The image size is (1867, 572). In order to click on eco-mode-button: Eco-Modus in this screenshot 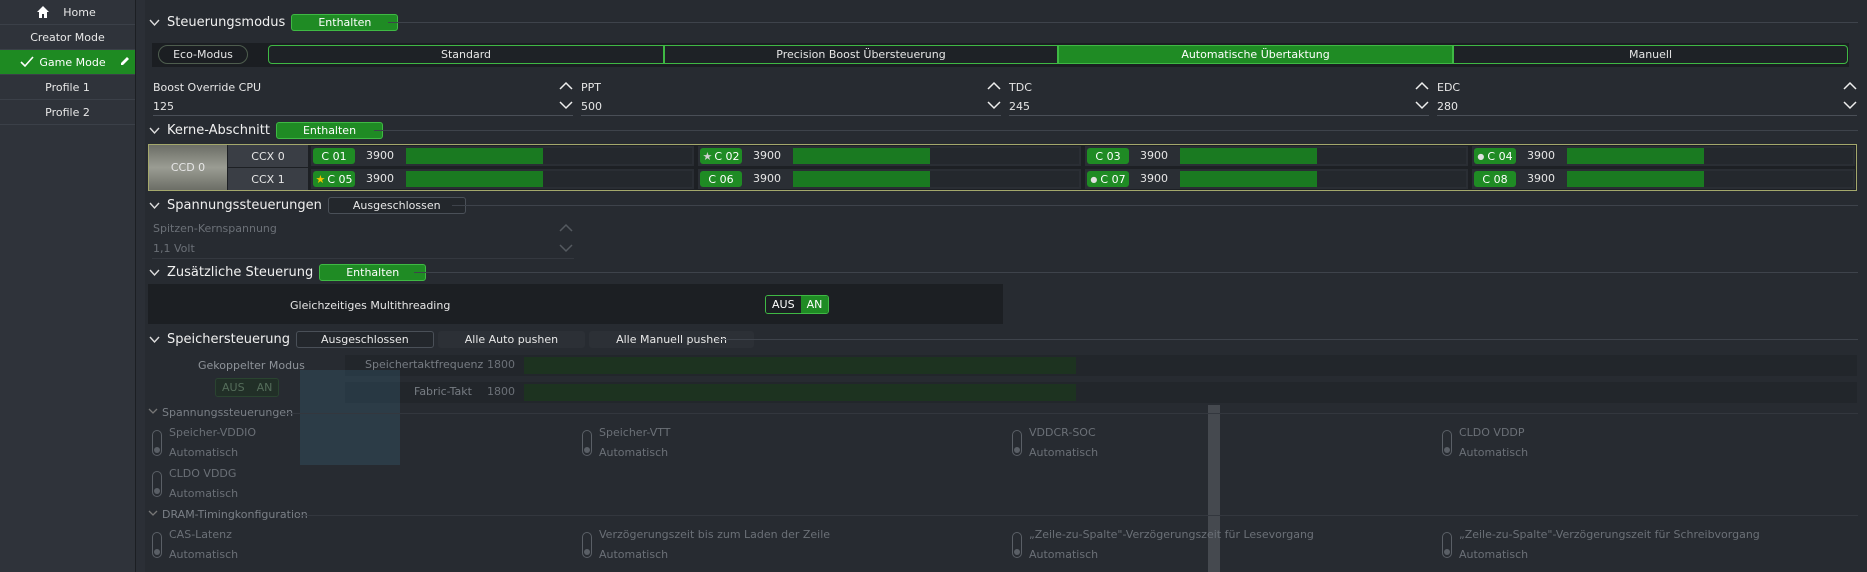, I will do `click(203, 54)`.